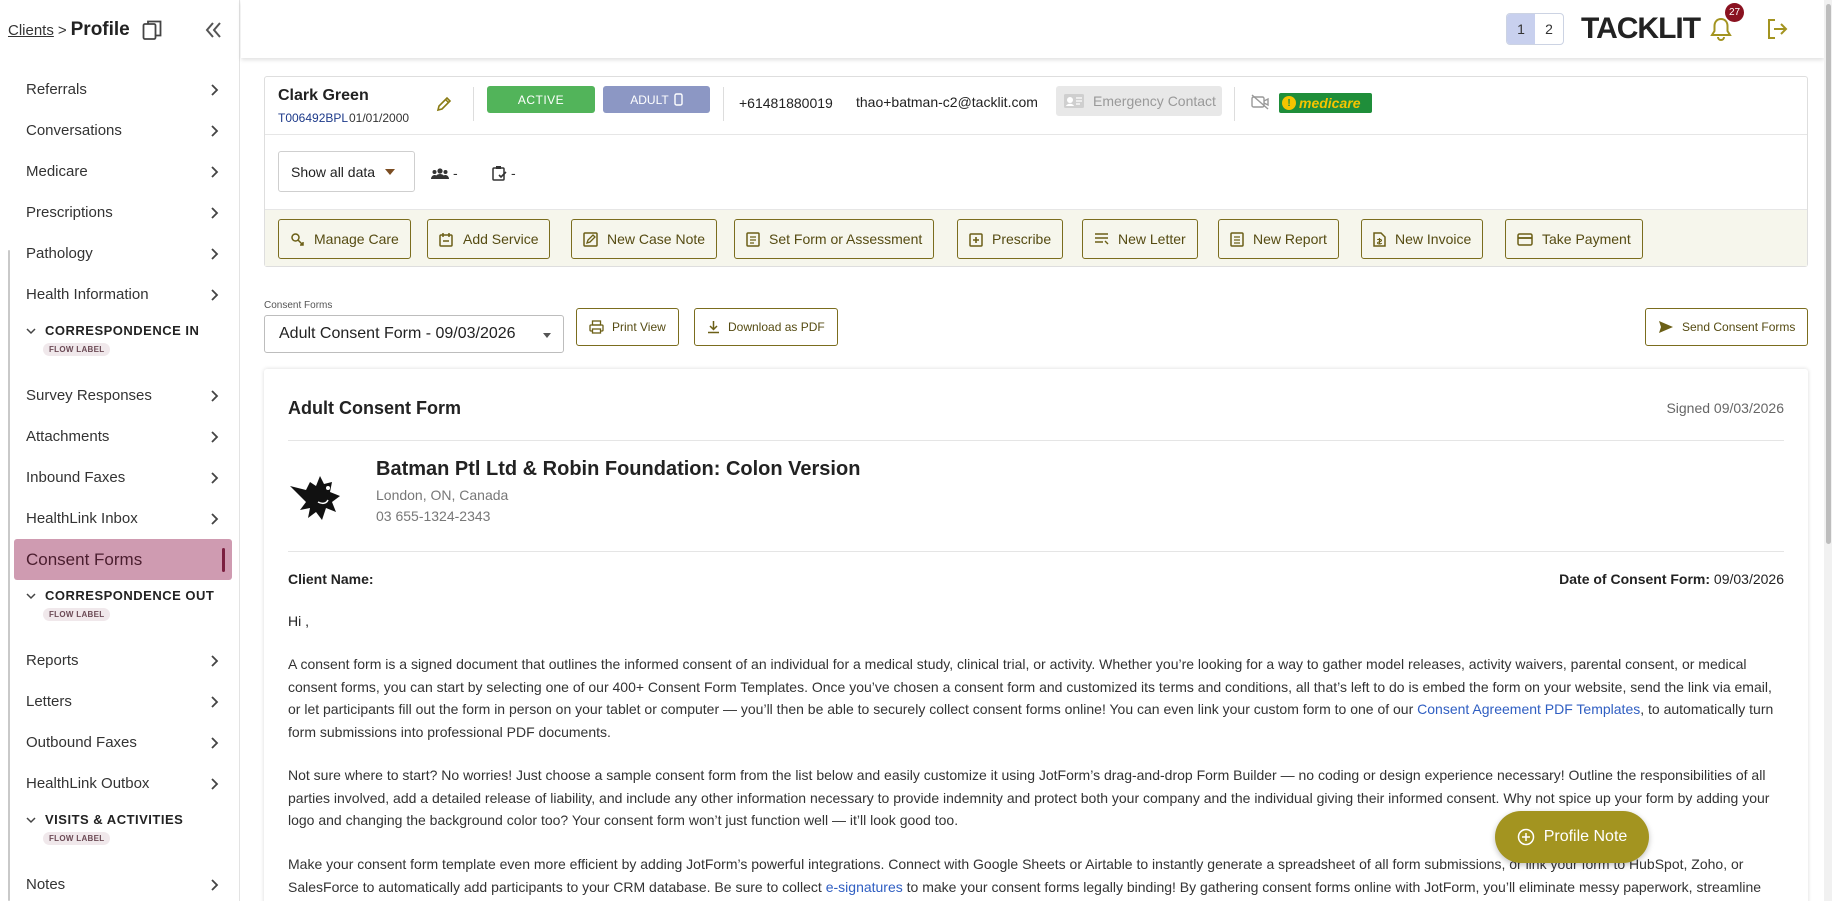 The width and height of the screenshot is (1832, 901). What do you see at coordinates (74, 130) in the screenshot?
I see `sidebar-item-label: Conversations` at bounding box center [74, 130].